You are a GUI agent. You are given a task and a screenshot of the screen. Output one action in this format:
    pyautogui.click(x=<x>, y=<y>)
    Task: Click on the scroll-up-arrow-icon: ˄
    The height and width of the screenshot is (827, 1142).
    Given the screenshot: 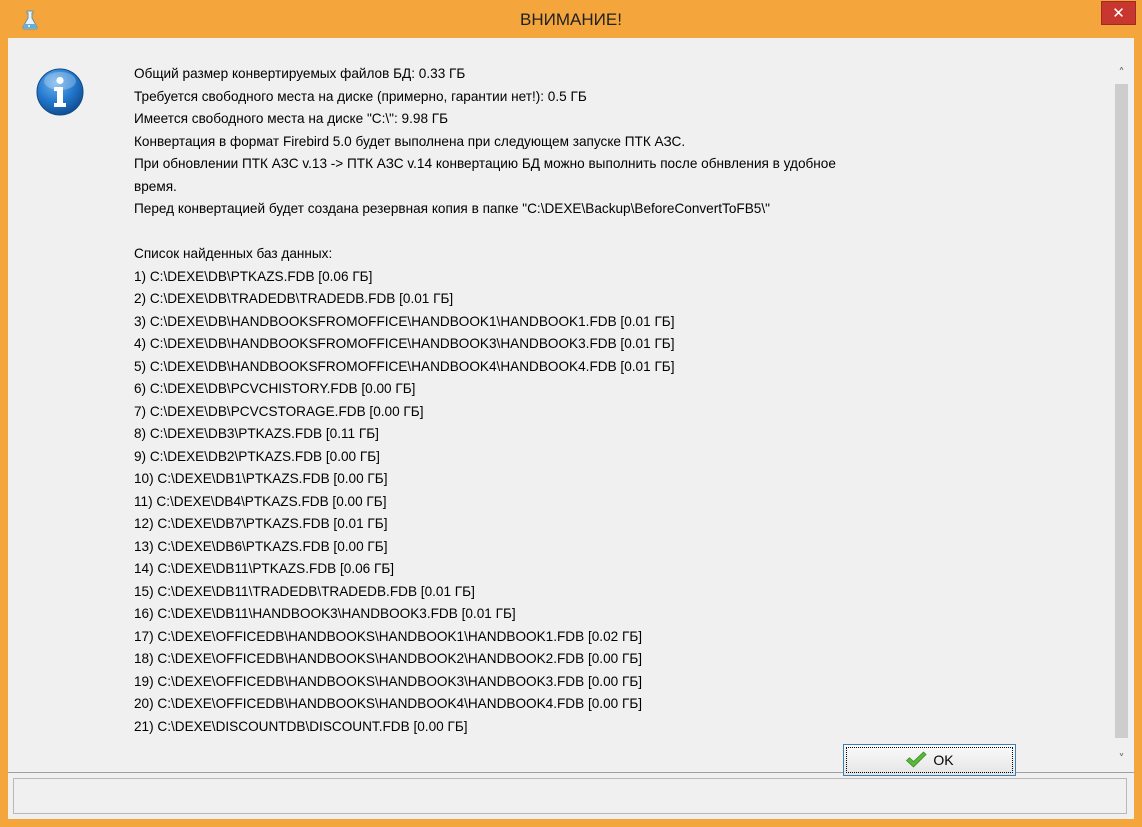 What is the action you would take?
    pyautogui.click(x=1121, y=73)
    